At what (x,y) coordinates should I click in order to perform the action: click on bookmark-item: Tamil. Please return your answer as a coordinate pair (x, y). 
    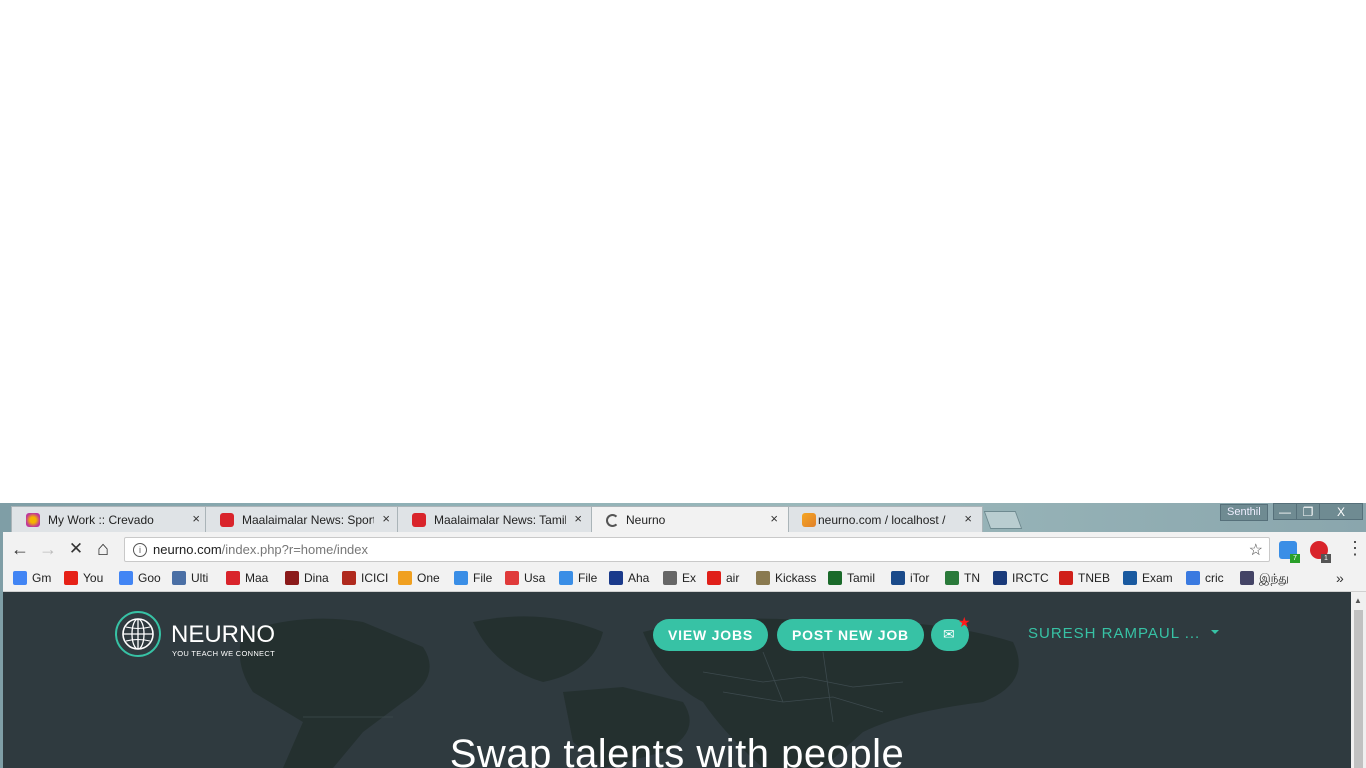
    Looking at the image, I should click on (851, 579).